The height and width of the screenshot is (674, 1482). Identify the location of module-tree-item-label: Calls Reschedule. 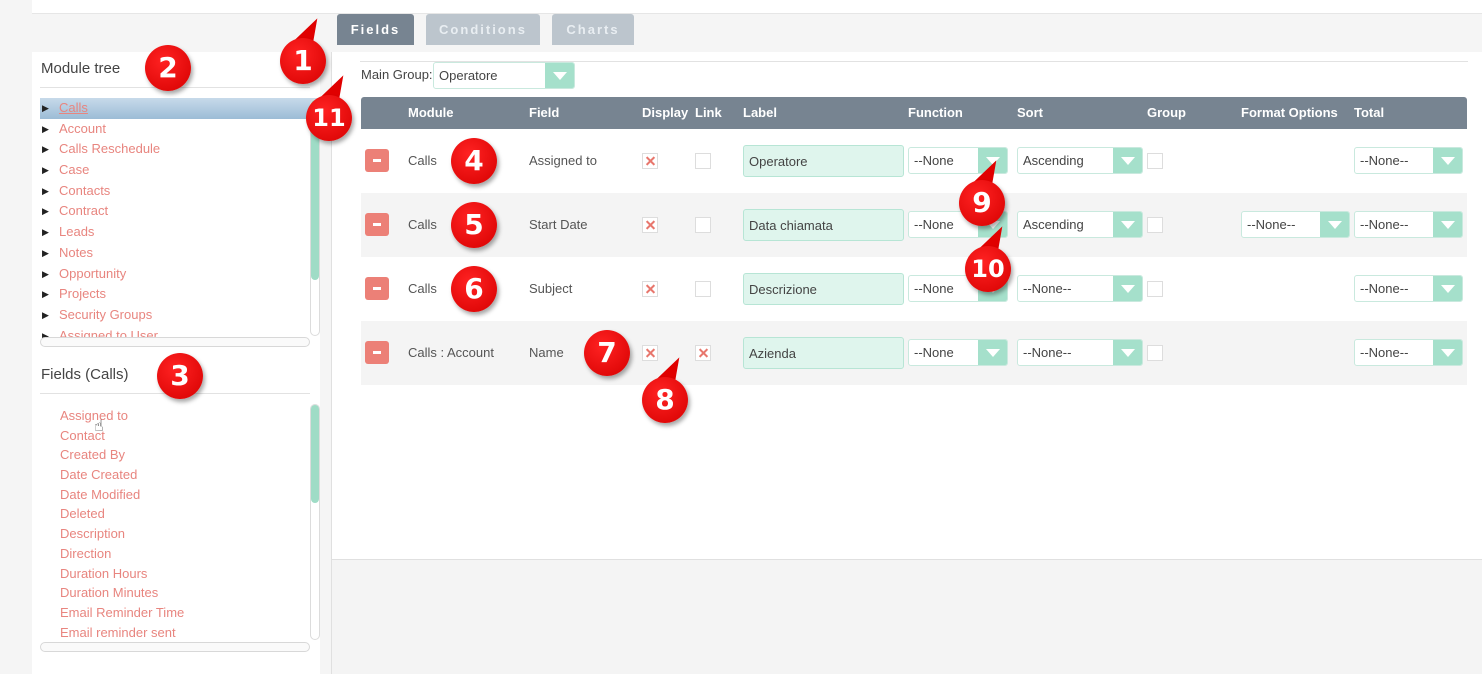
(109, 148).